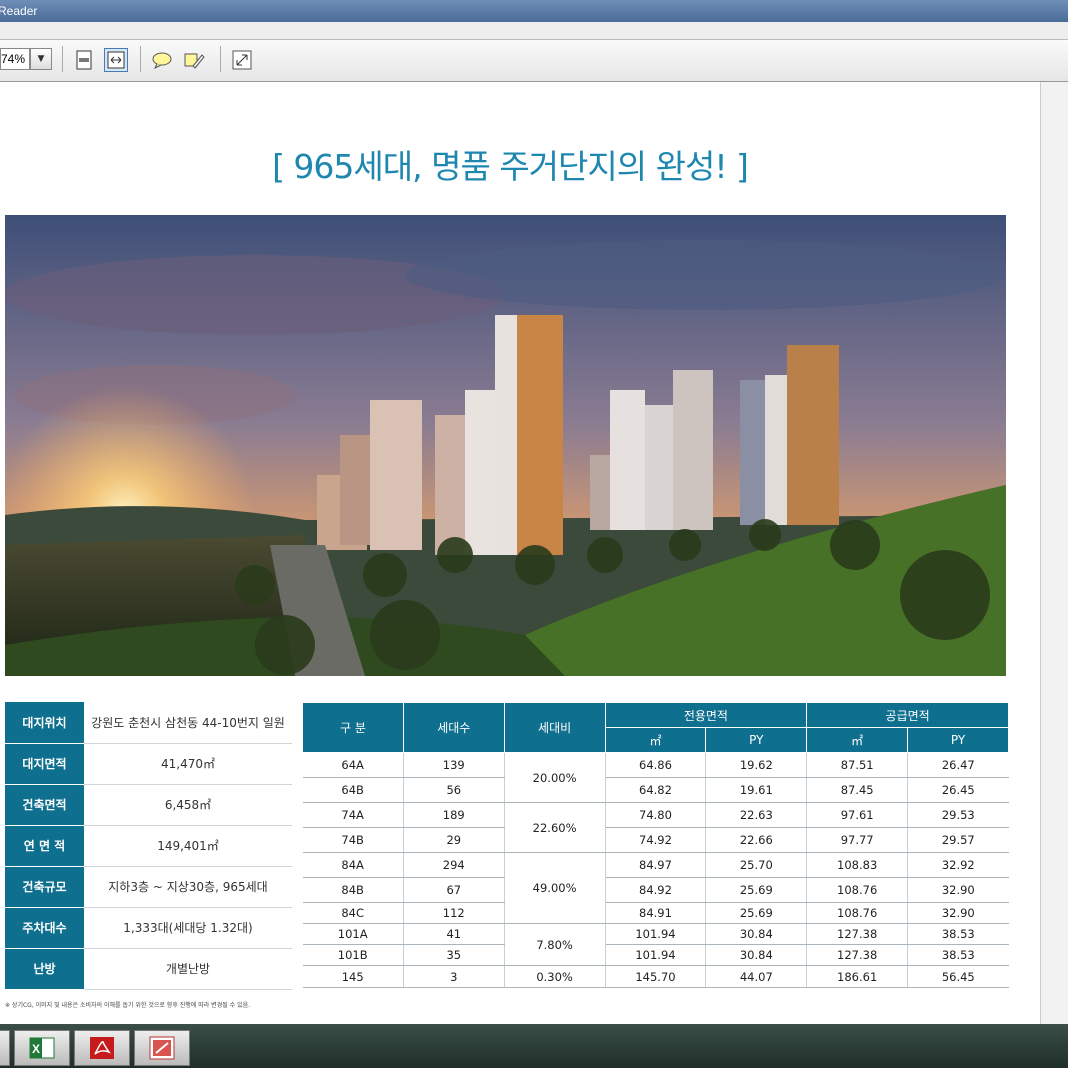 This screenshot has width=1068, height=1068. I want to click on zoom-dropdown-button: ▼, so click(41, 59).